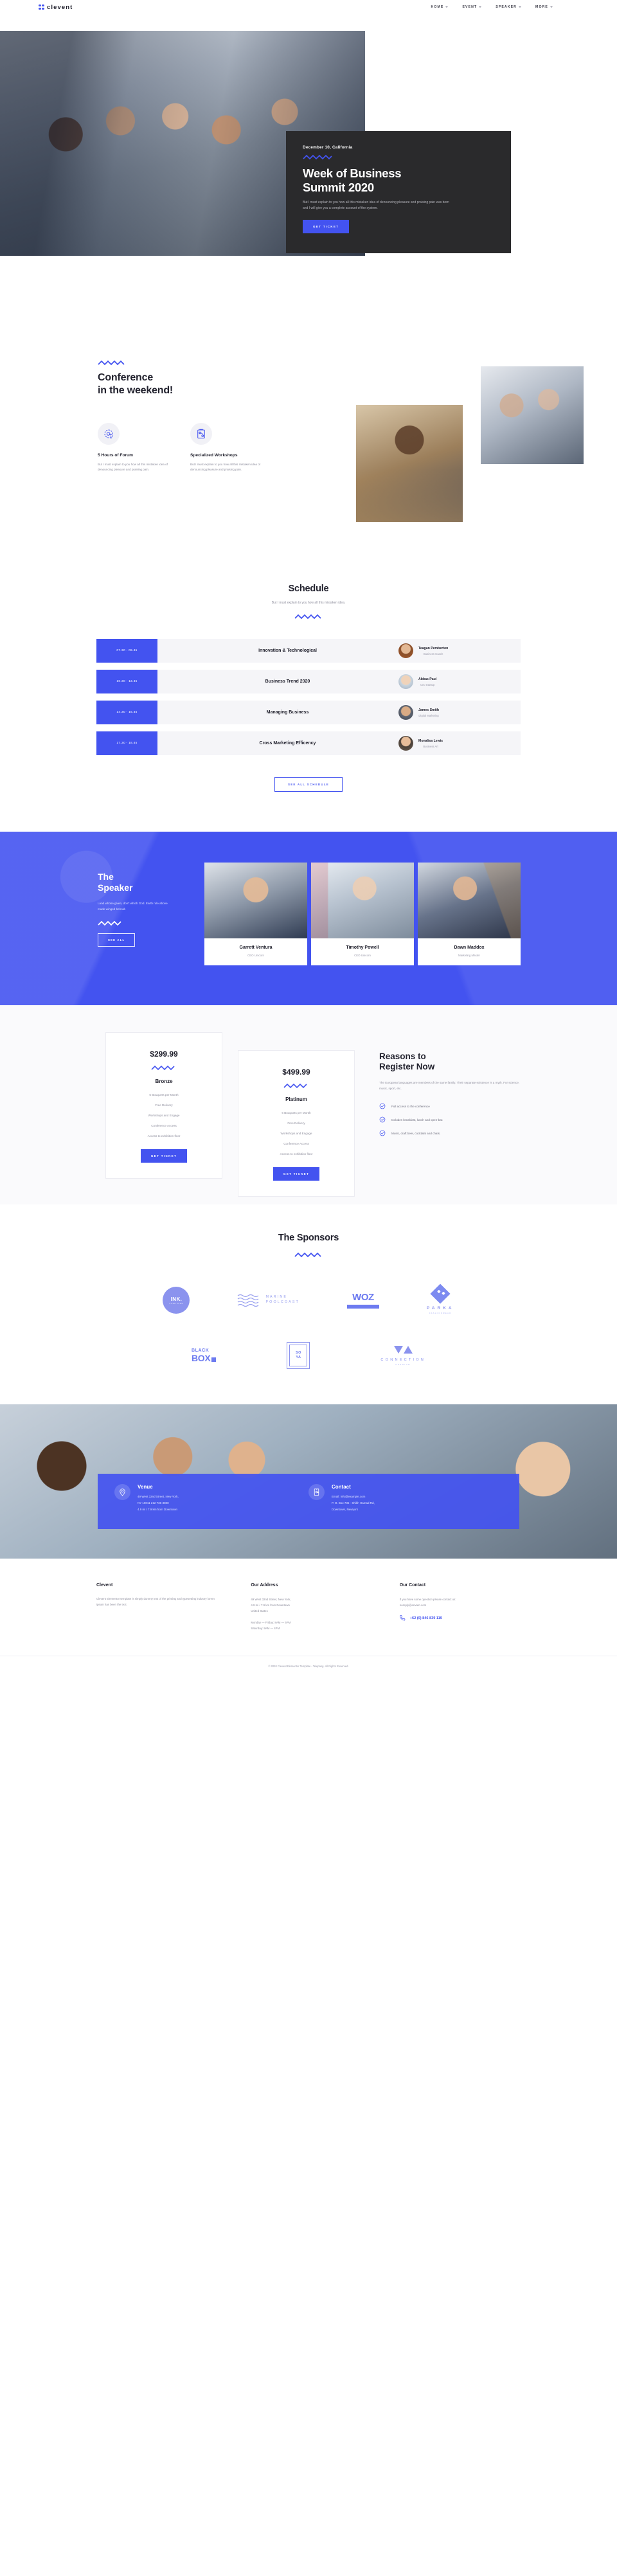  What do you see at coordinates (469, 900) in the screenshot?
I see `speaker-photo` at bounding box center [469, 900].